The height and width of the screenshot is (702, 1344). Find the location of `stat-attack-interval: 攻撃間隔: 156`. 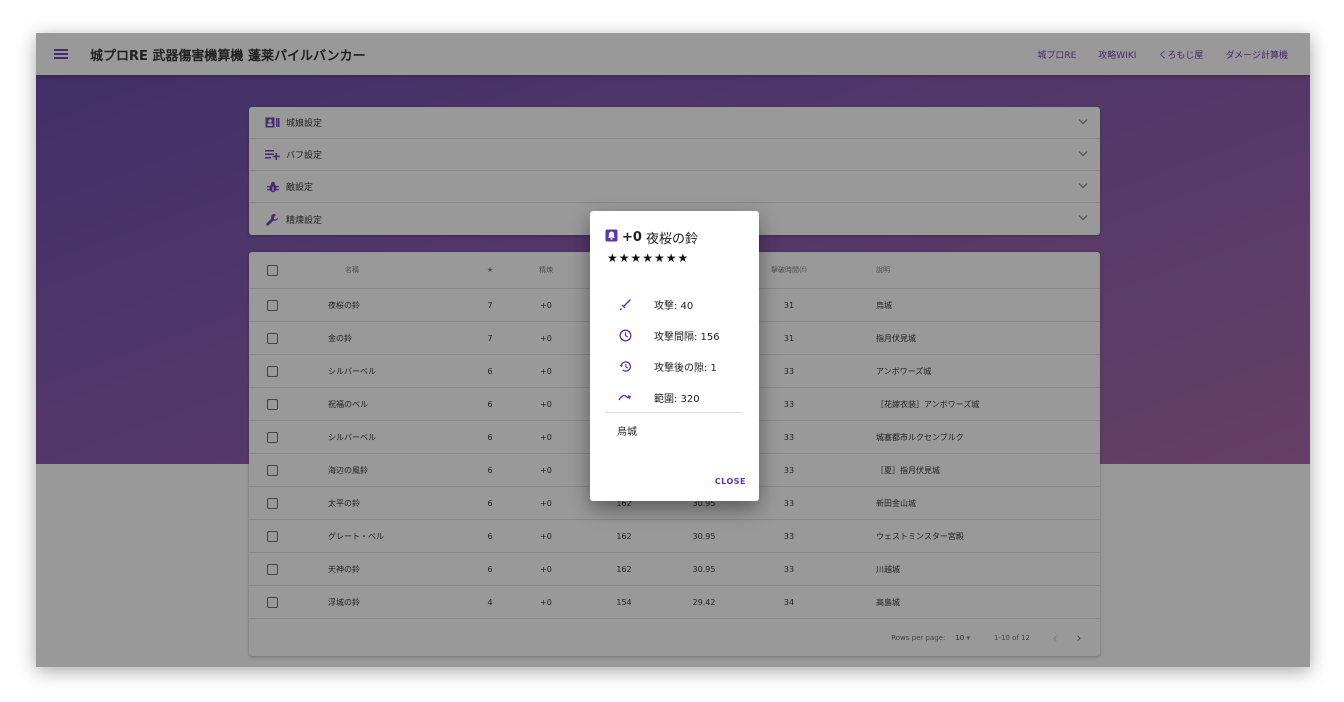

stat-attack-interval: 攻撃間隔: 156 is located at coordinates (662, 335).